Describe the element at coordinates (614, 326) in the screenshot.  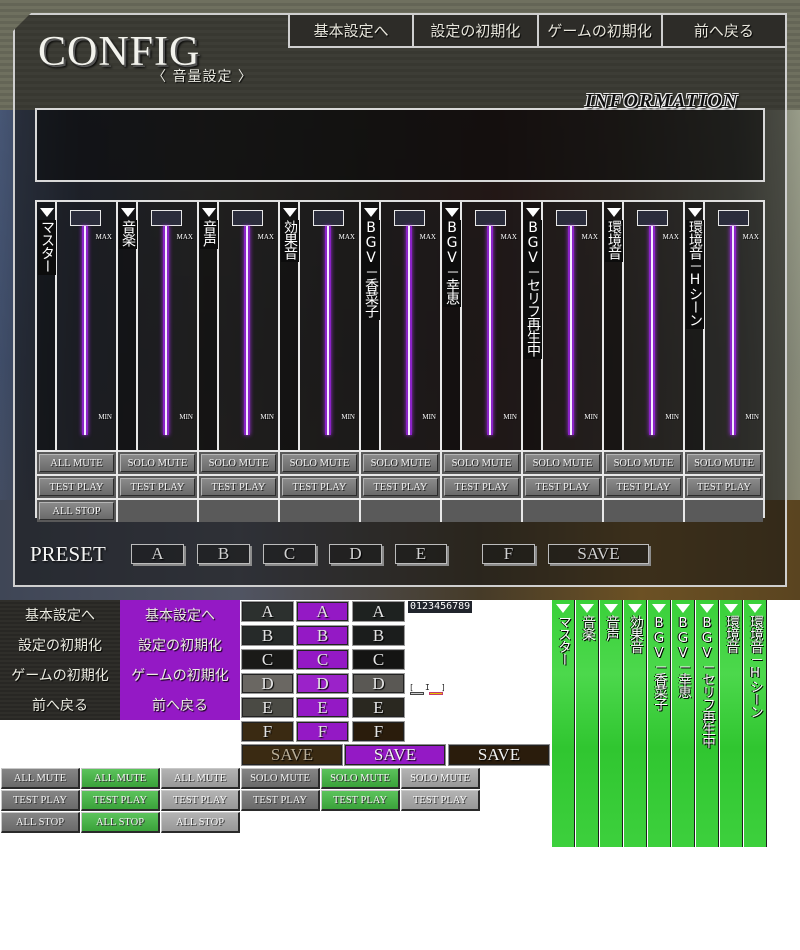
I see `channel-label-strip: 環境音` at that location.